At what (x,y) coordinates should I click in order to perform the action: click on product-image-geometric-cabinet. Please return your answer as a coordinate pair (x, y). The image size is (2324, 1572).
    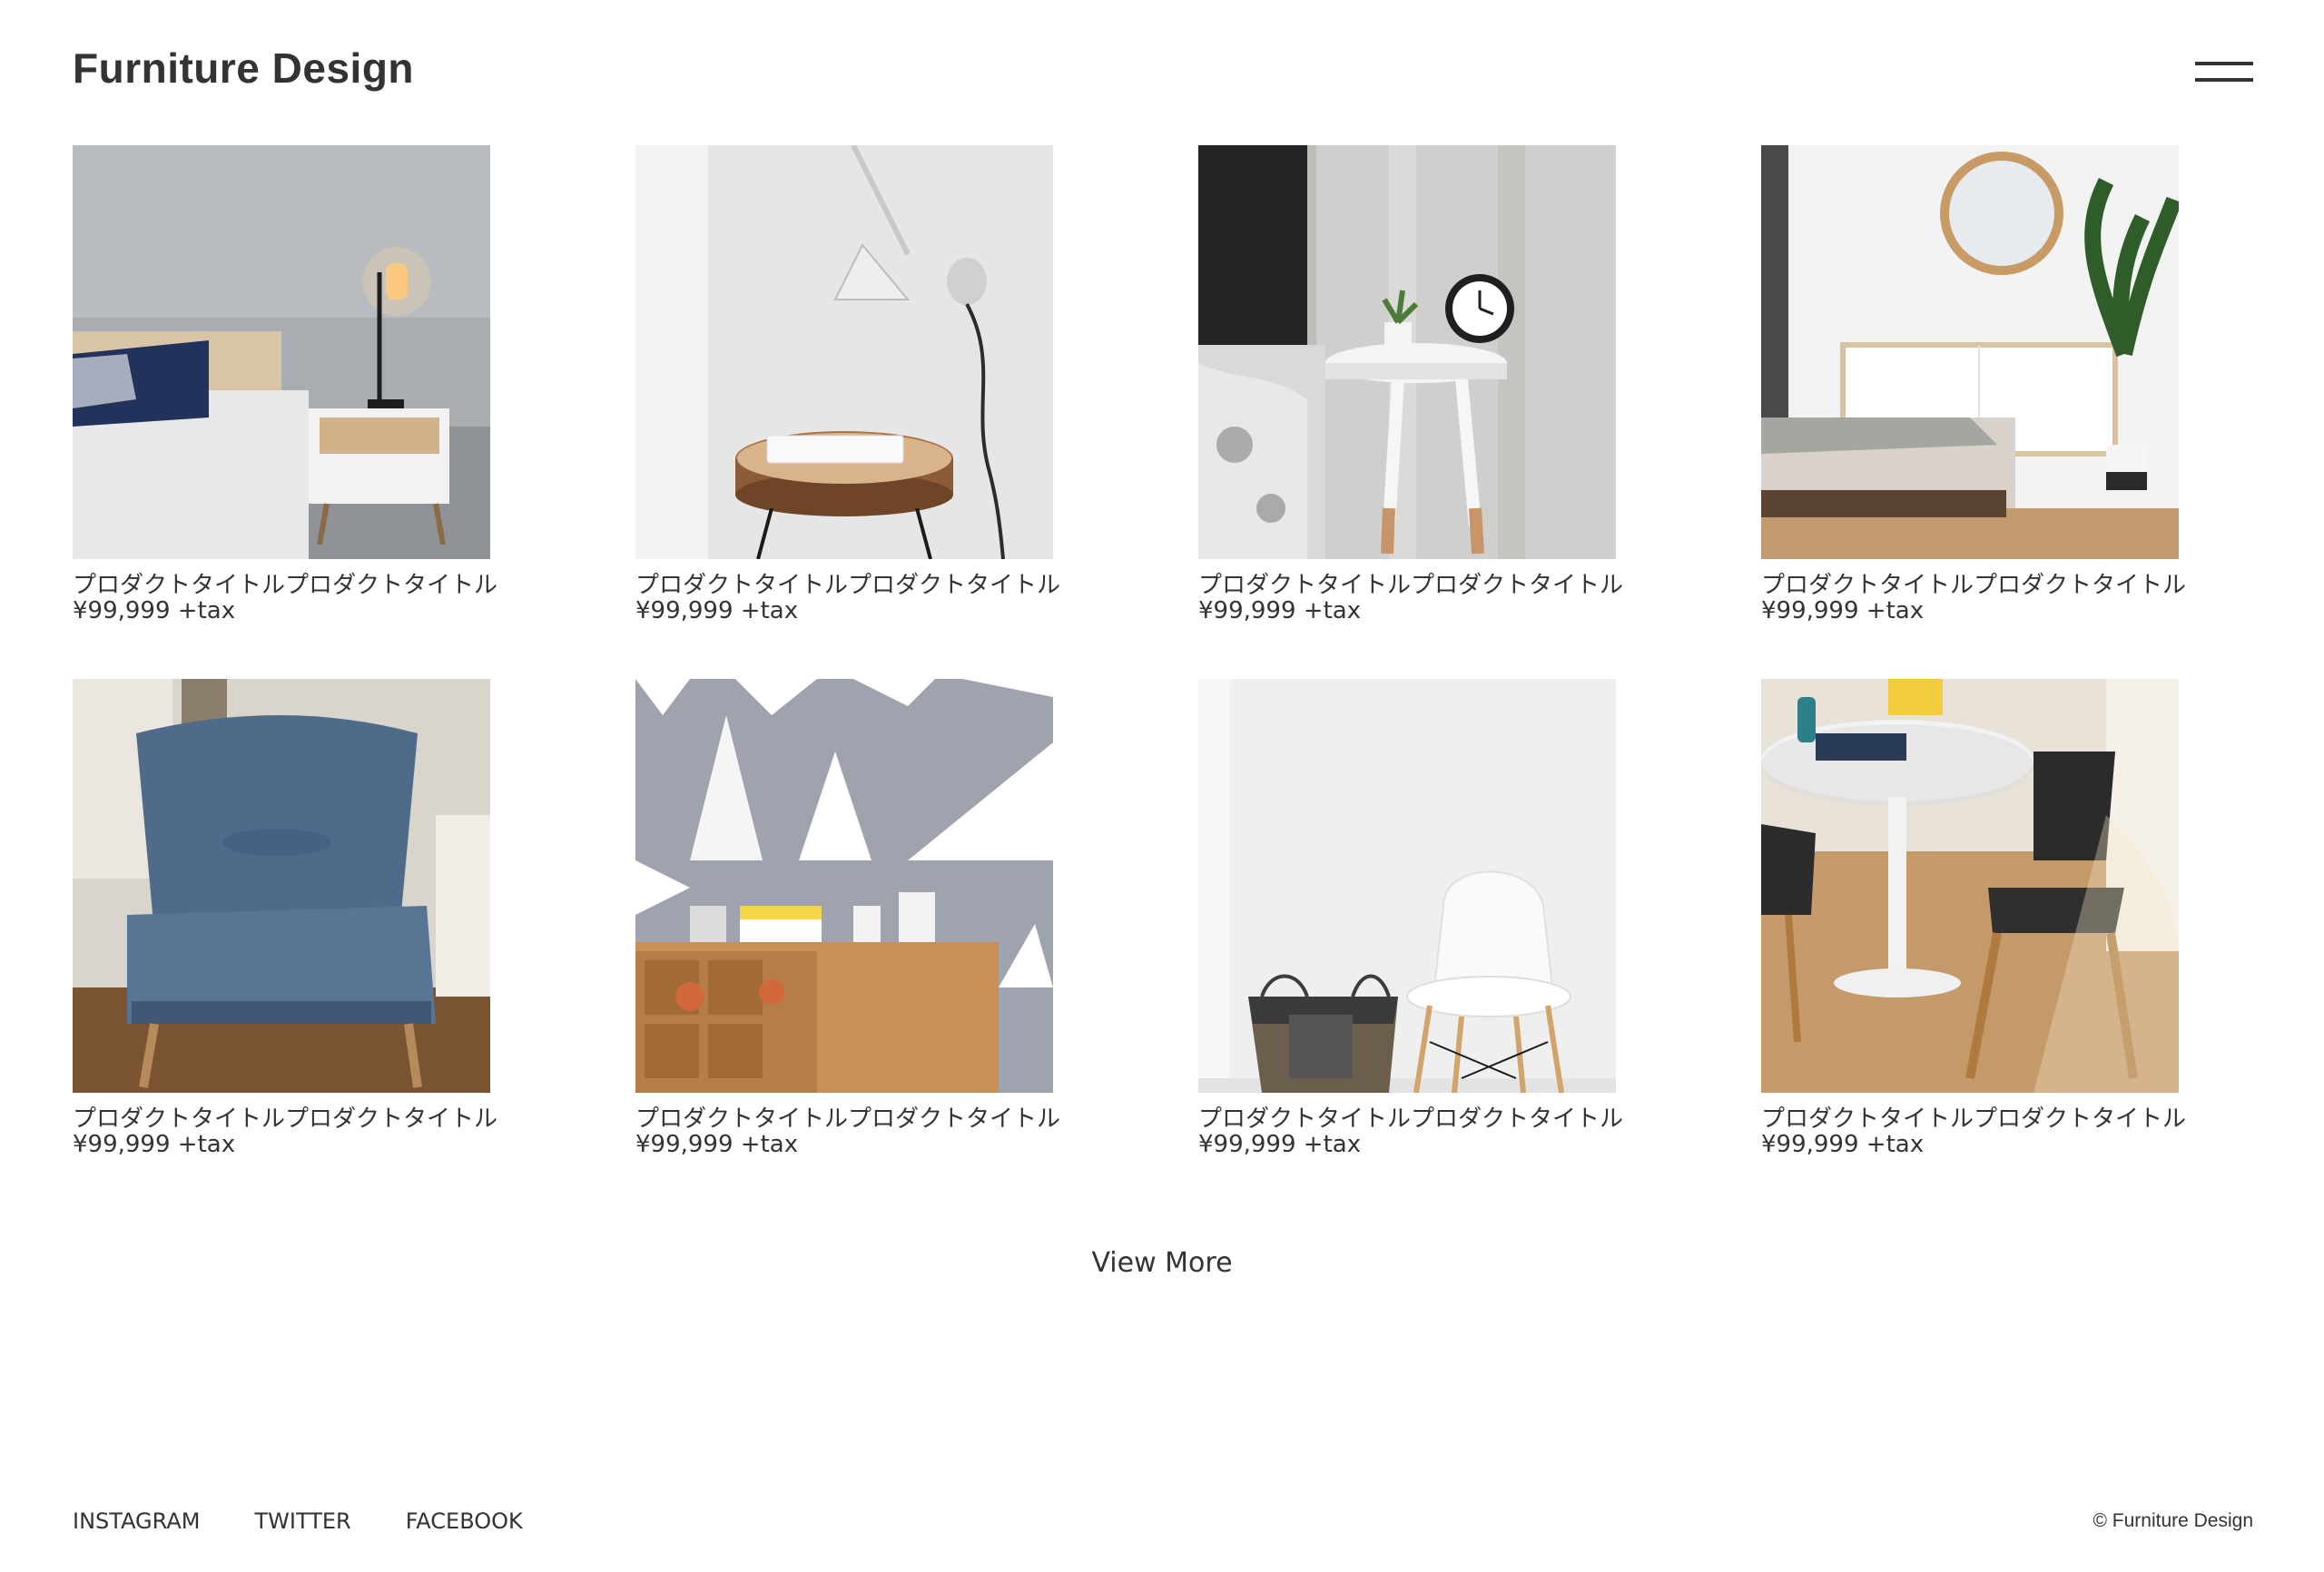
    Looking at the image, I should click on (844, 886).